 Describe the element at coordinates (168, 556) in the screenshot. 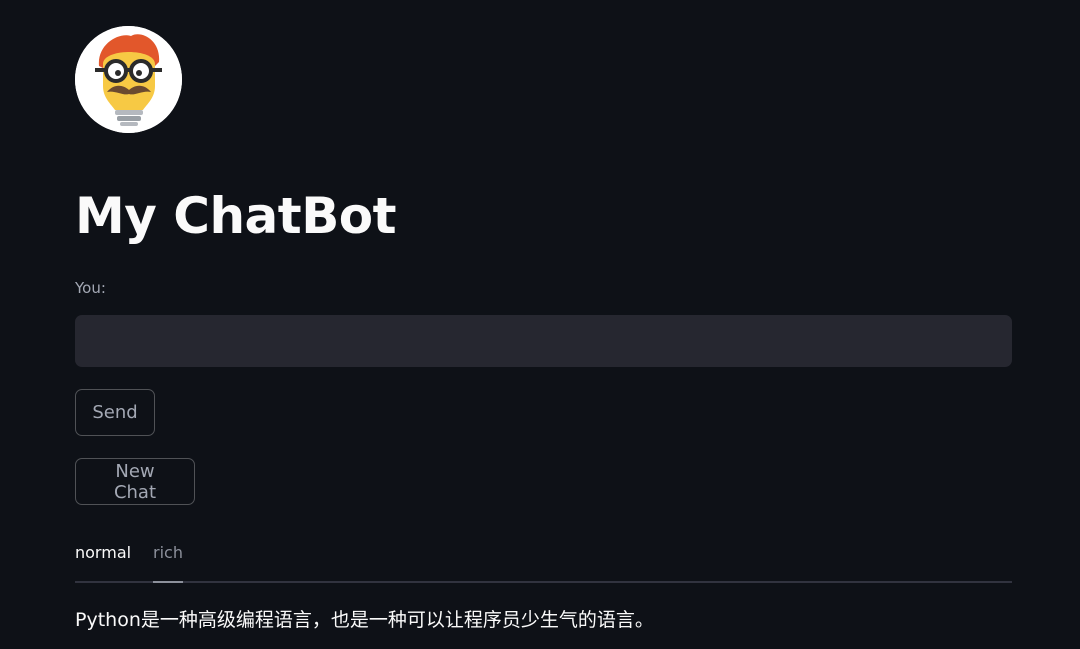

I see `tab-rich: rich` at that location.